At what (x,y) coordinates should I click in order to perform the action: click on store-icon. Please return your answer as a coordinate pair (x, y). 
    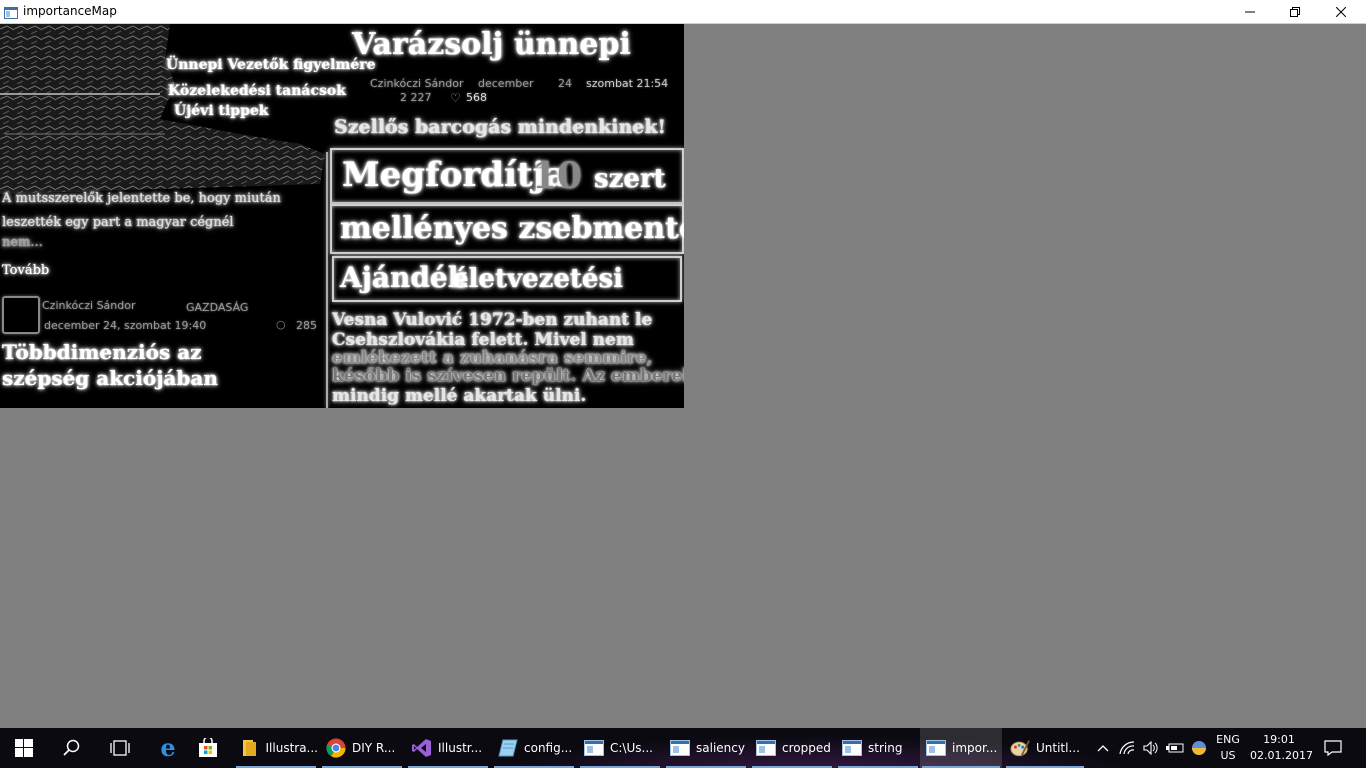
    Looking at the image, I should click on (208, 747).